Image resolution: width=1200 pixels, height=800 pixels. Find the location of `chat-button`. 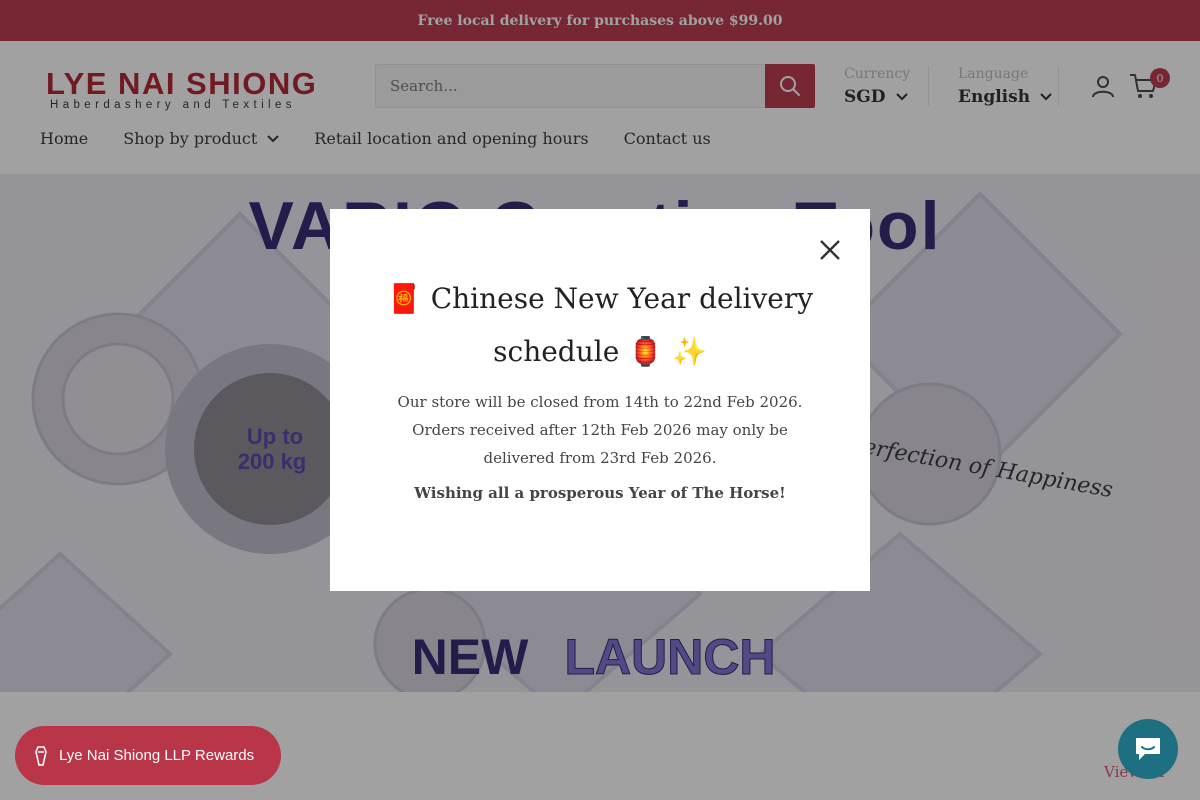

chat-button is located at coordinates (1148, 749).